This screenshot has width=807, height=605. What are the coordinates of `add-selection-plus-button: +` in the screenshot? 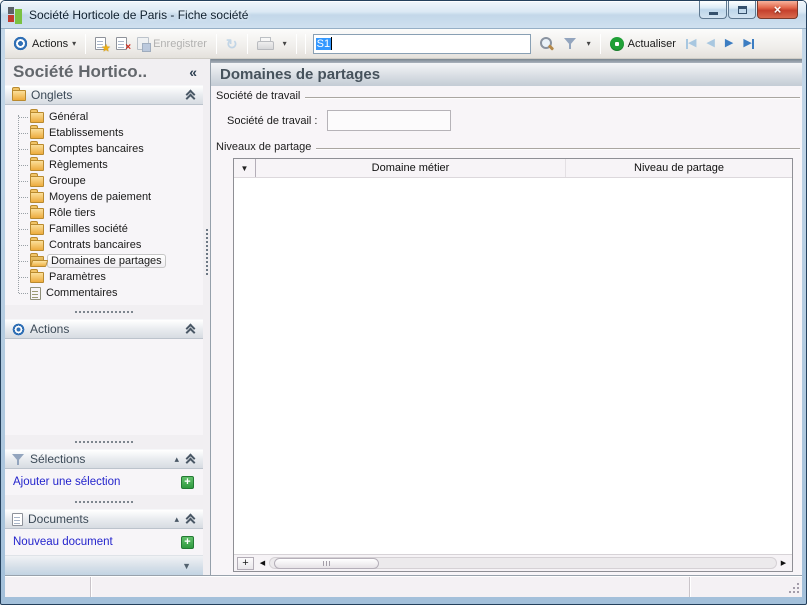 It's located at (187, 482).